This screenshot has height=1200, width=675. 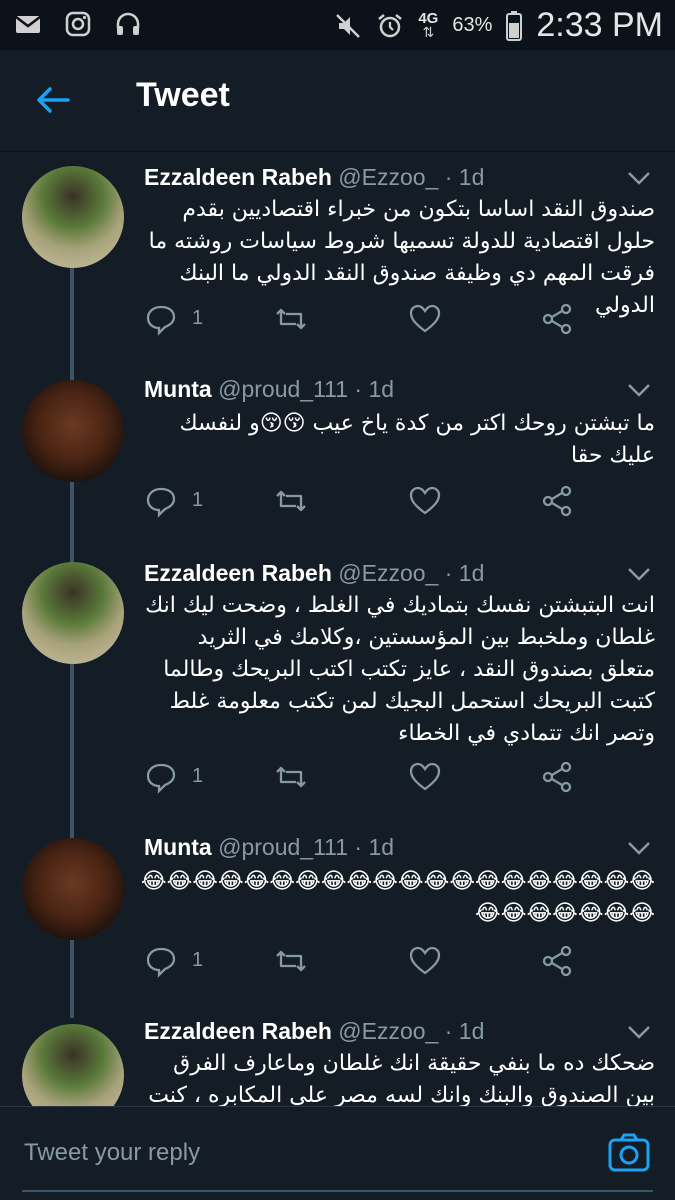 What do you see at coordinates (128, 23) in the screenshot?
I see `headphones-icon` at bounding box center [128, 23].